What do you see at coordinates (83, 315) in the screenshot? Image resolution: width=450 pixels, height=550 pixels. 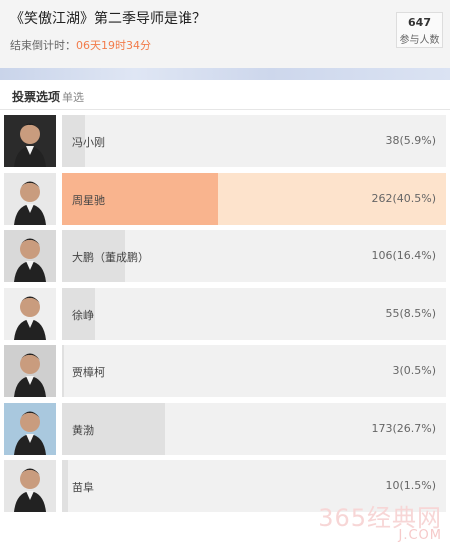 I see `candidate-name: 徐峥` at bounding box center [83, 315].